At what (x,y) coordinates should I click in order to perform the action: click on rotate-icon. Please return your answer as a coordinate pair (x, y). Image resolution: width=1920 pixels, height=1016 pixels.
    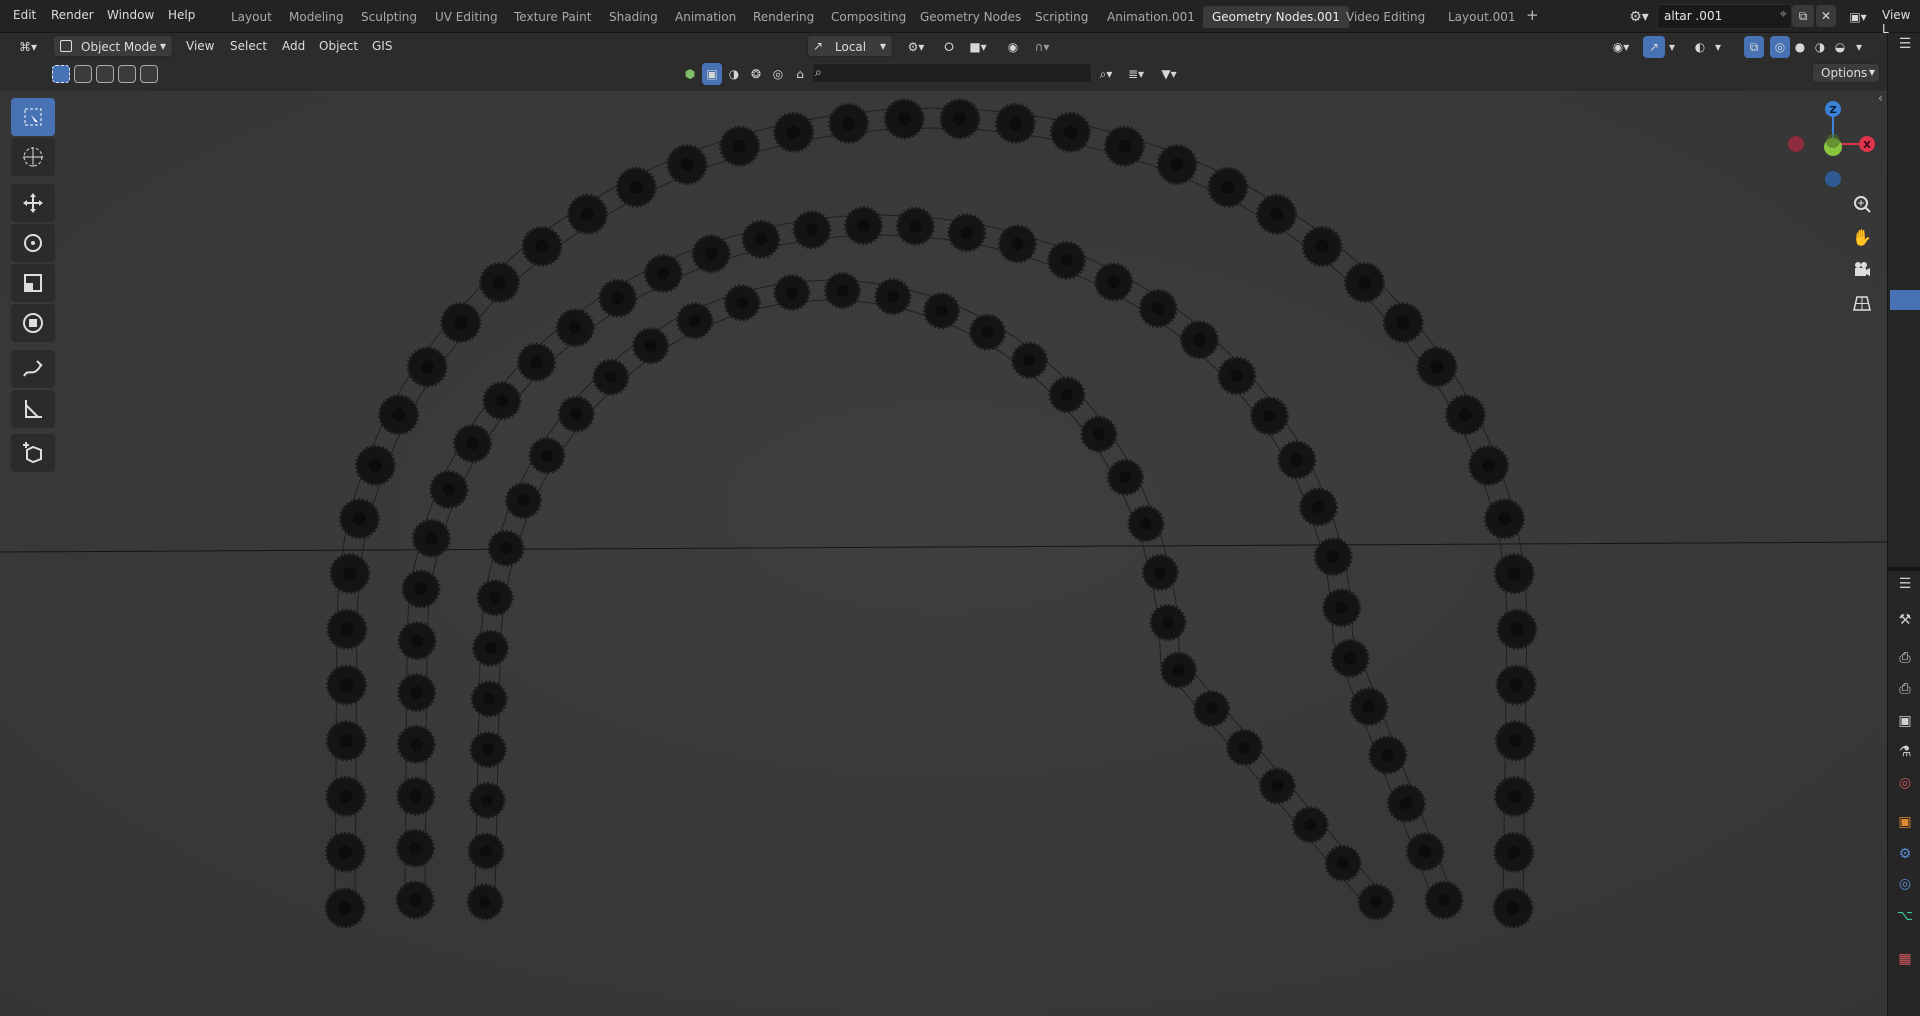
    Looking at the image, I should click on (33, 243).